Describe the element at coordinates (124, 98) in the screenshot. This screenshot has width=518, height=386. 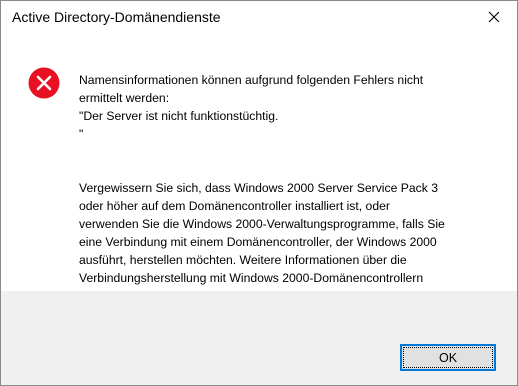
I see `message-line: ermittelt werden:` at that location.